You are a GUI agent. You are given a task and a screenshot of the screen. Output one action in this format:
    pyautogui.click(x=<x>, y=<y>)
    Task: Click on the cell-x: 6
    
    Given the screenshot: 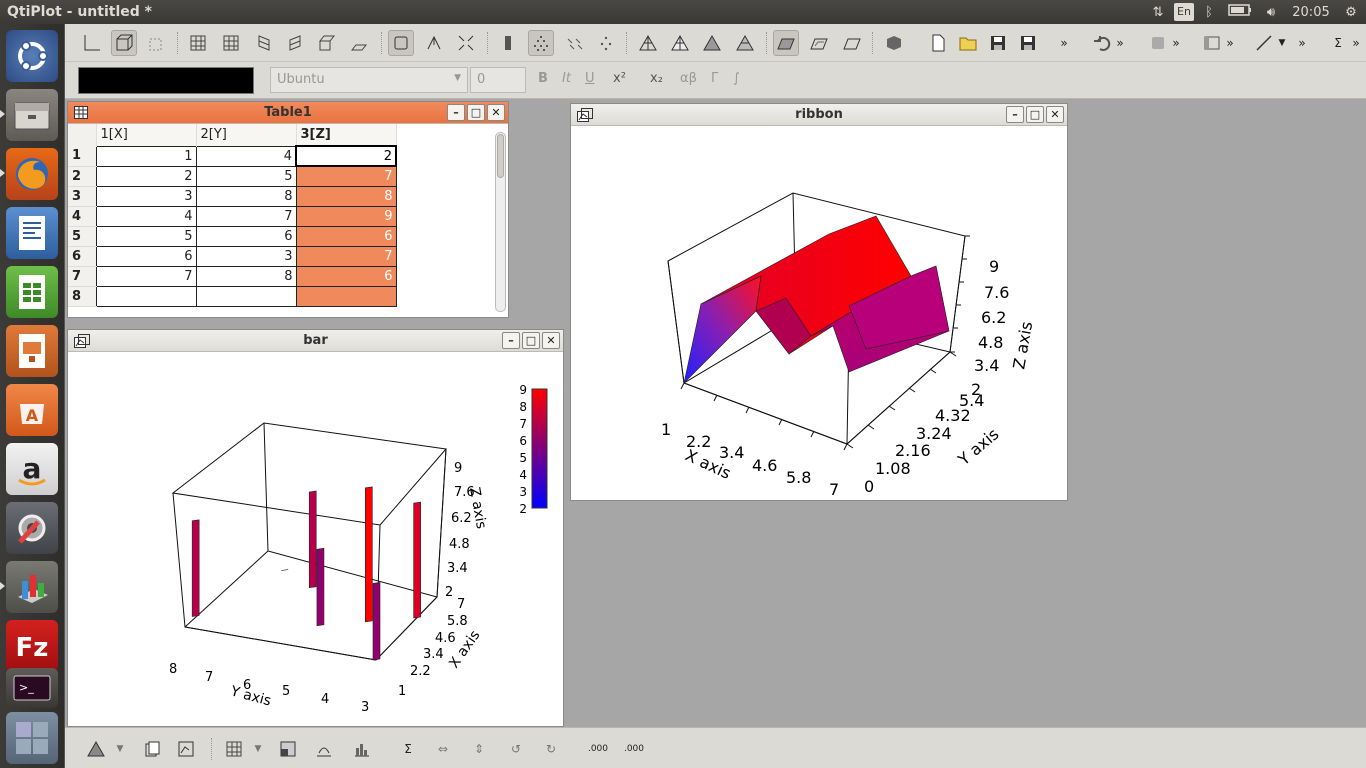 What is the action you would take?
    pyautogui.click(x=146, y=256)
    